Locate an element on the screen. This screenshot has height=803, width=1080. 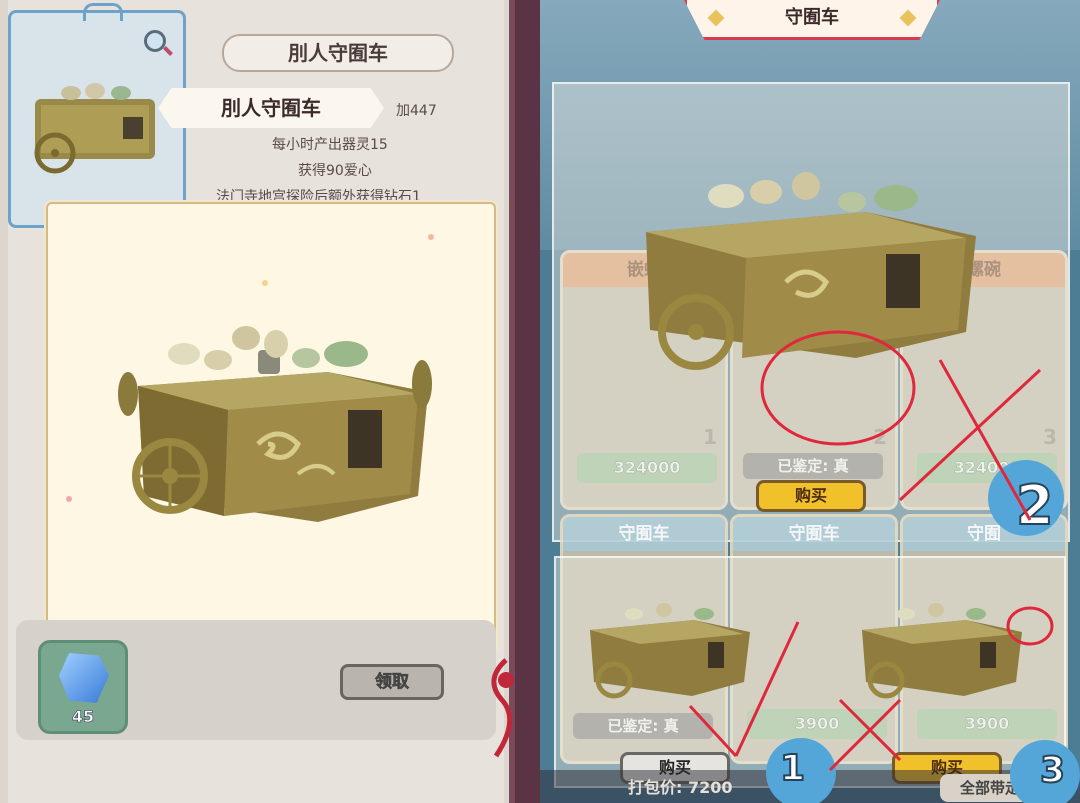
ribbon-knot-decoration is located at coordinates (502, 708).